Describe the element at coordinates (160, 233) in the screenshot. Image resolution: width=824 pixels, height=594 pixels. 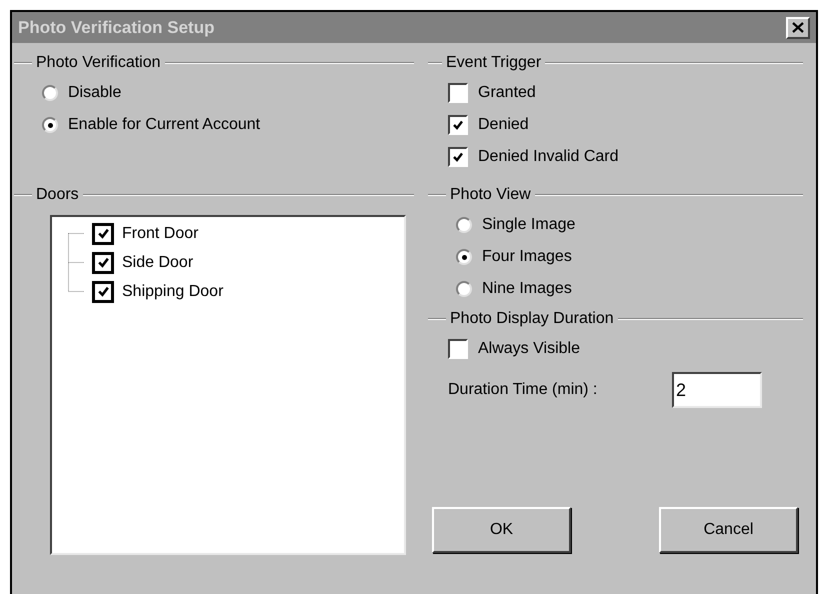
I see `door-label: Front Door` at that location.